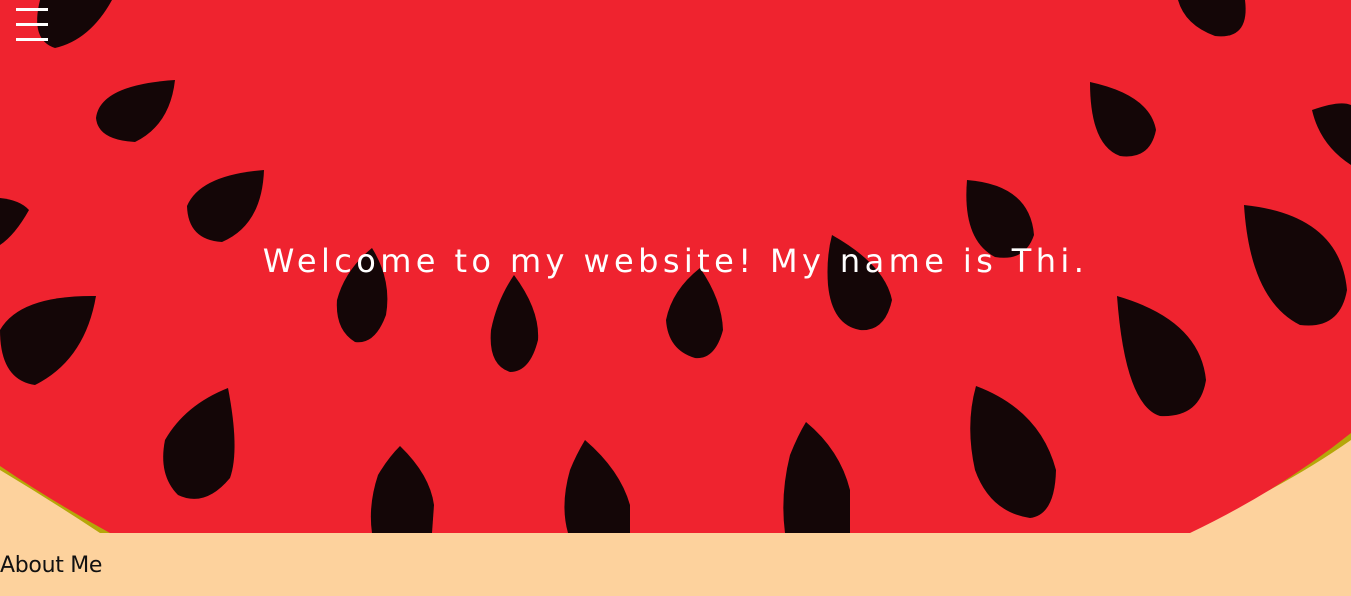 The image size is (1351, 596). I want to click on about-heading: About Me, so click(51, 565).